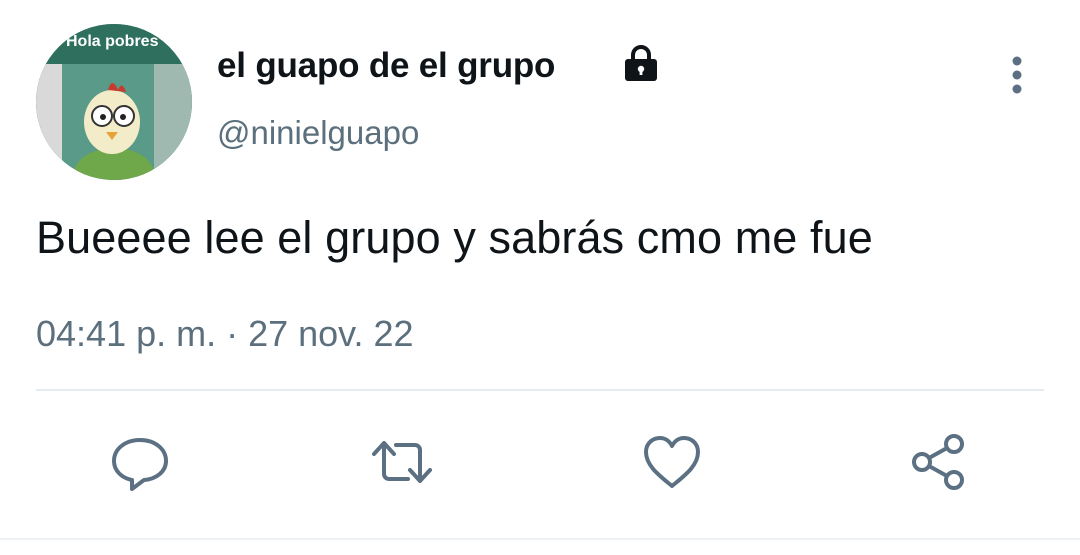 The image size is (1080, 555). Describe the element at coordinates (540, 539) in the screenshot. I see `bottom-divider` at that location.